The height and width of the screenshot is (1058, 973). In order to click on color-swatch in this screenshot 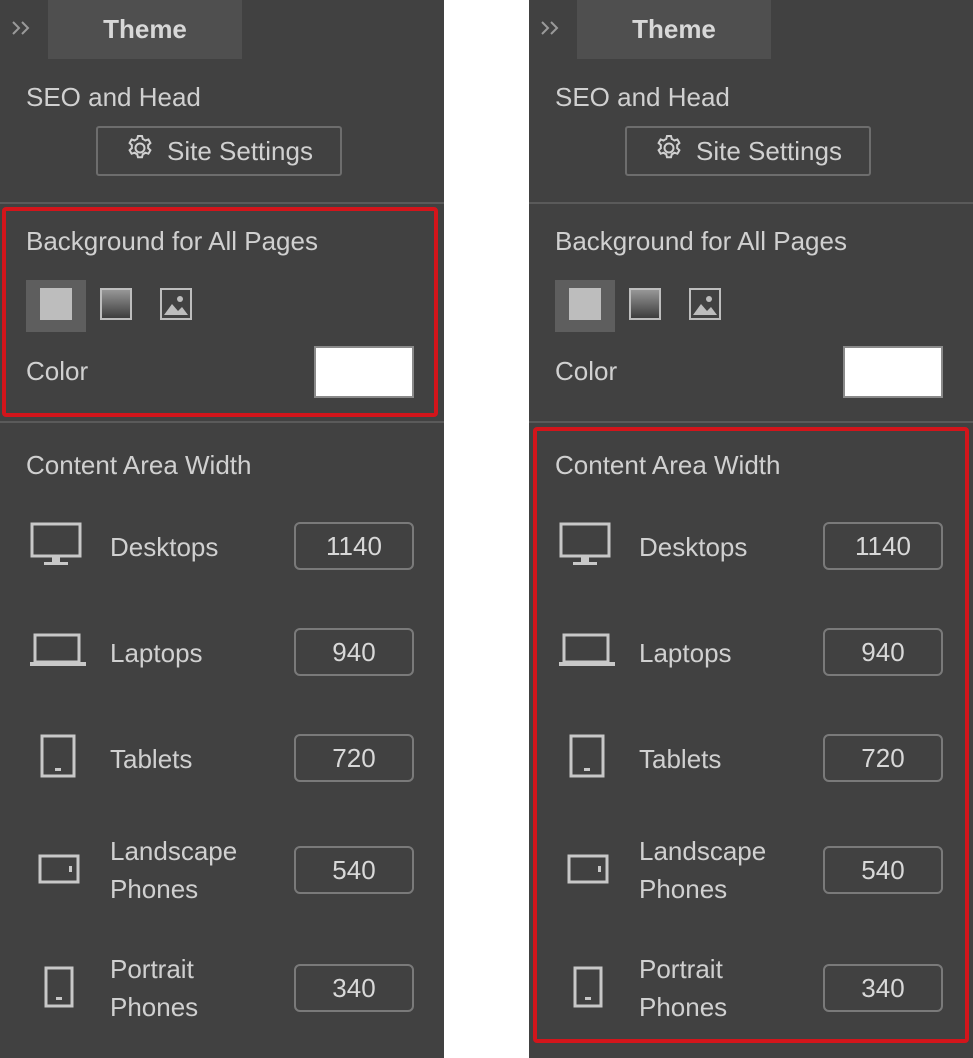, I will do `click(893, 372)`.